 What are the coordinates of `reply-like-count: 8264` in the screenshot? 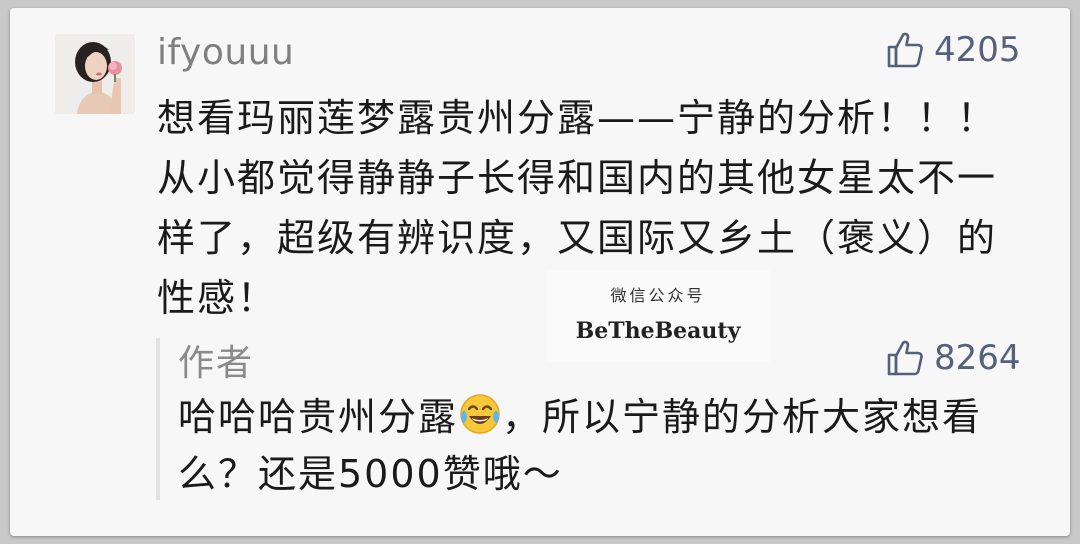 It's located at (977, 358).